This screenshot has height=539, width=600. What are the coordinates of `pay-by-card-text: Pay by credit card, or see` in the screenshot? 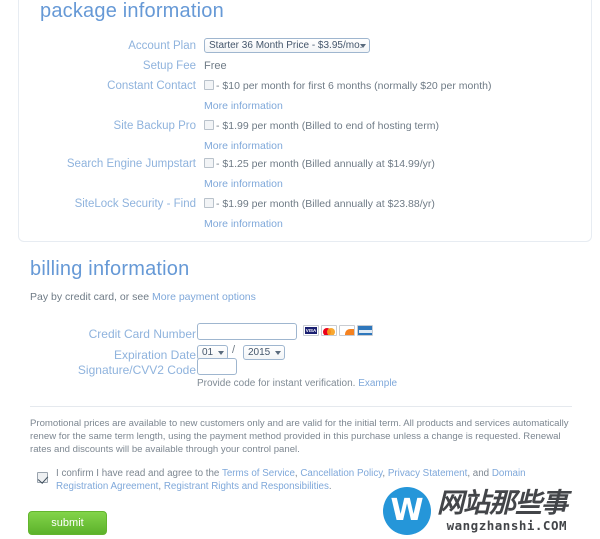 It's located at (91, 297).